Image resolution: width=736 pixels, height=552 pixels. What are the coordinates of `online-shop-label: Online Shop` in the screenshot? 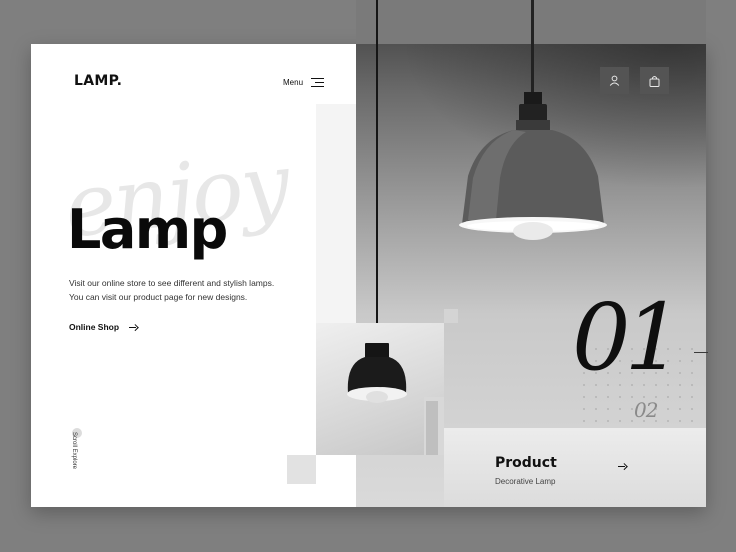 It's located at (94, 327).